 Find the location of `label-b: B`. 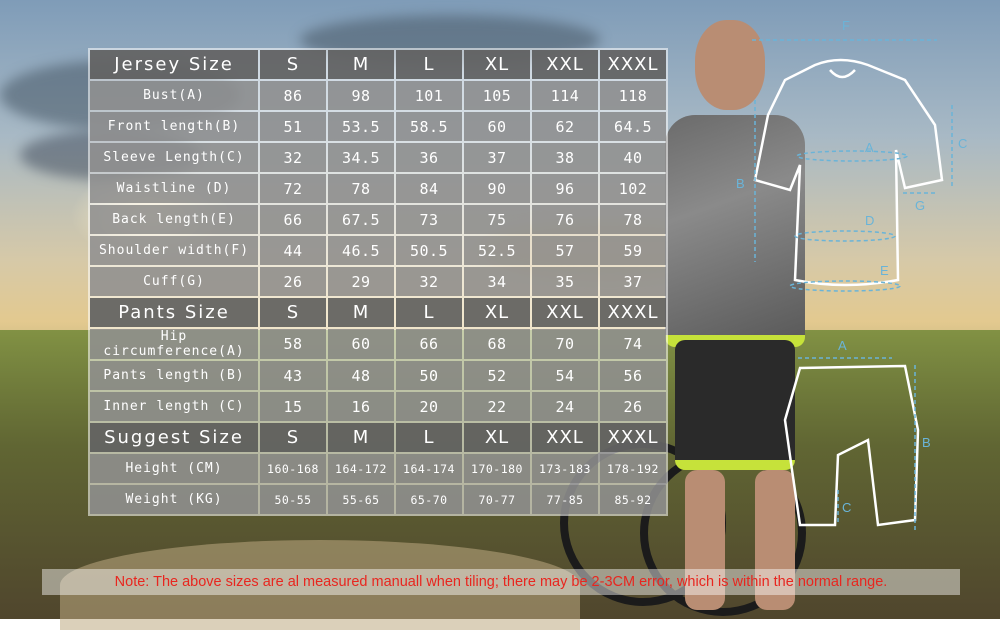

label-b: B is located at coordinates (740, 183).